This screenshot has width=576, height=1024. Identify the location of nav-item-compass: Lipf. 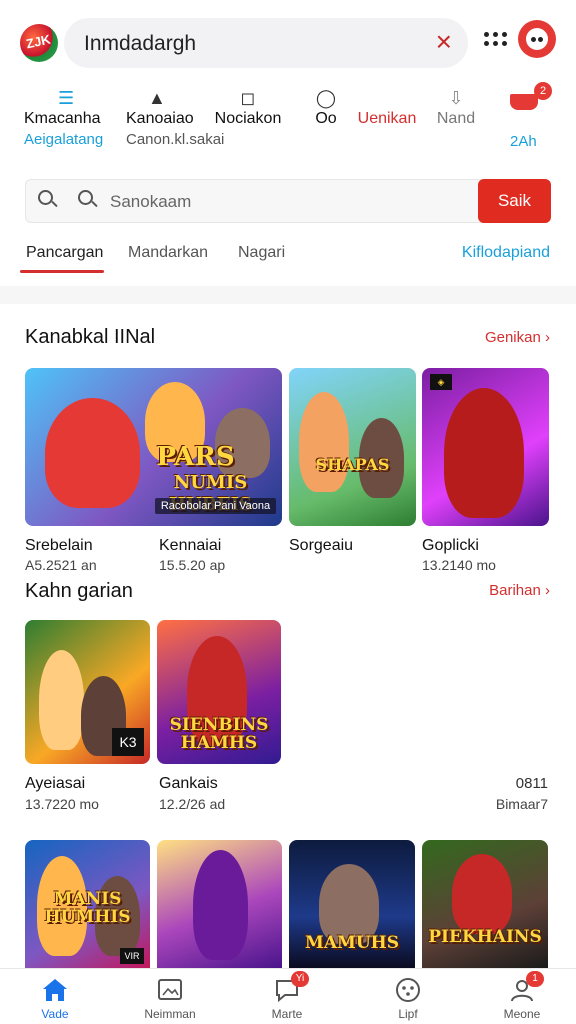
(408, 999).